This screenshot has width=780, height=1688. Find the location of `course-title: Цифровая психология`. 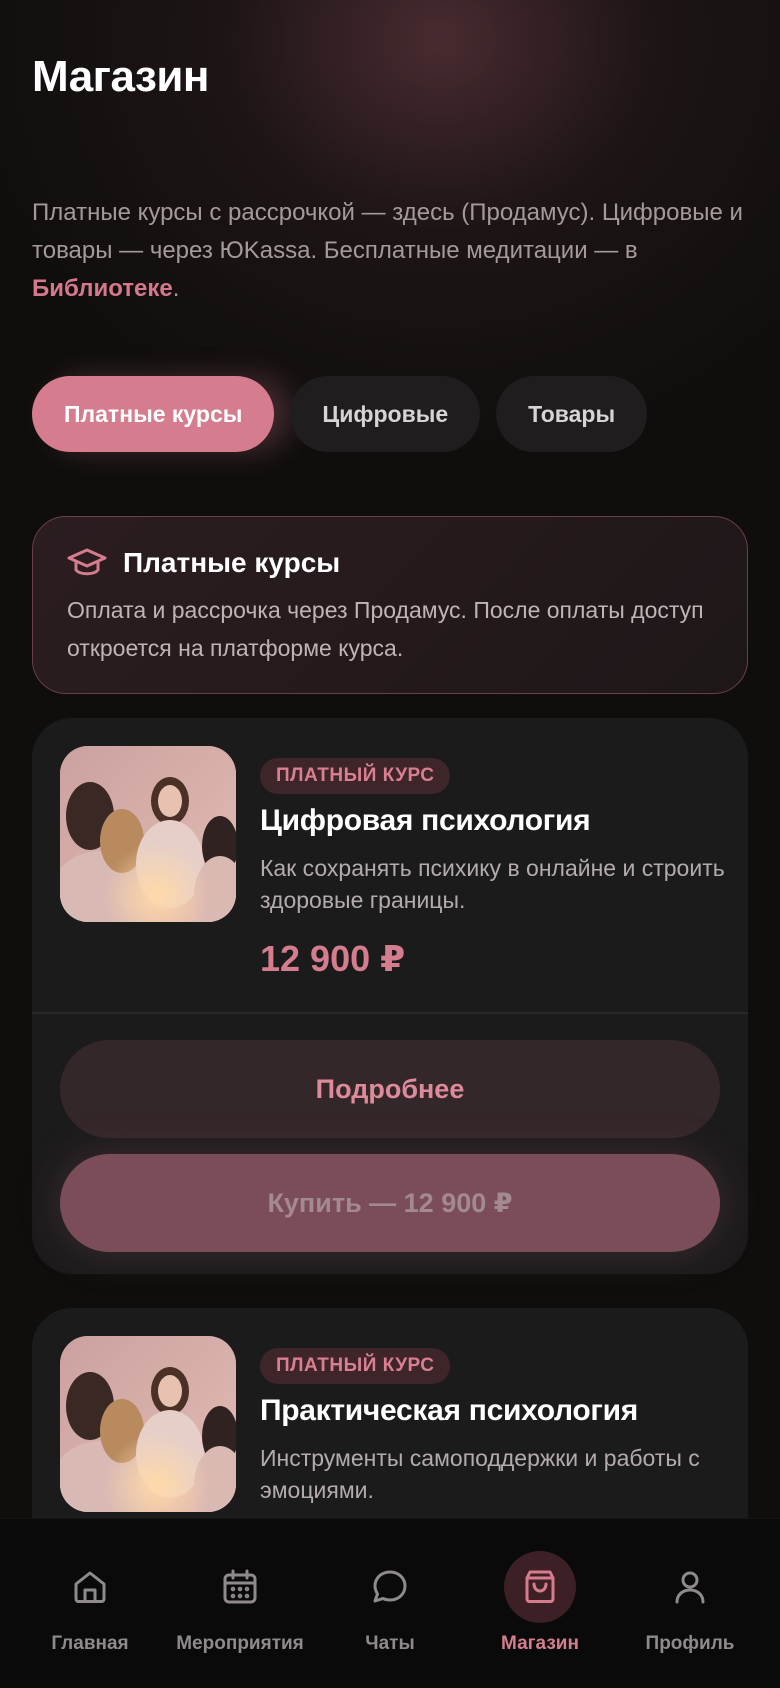

course-title: Цифровая психология is located at coordinates (425, 820).